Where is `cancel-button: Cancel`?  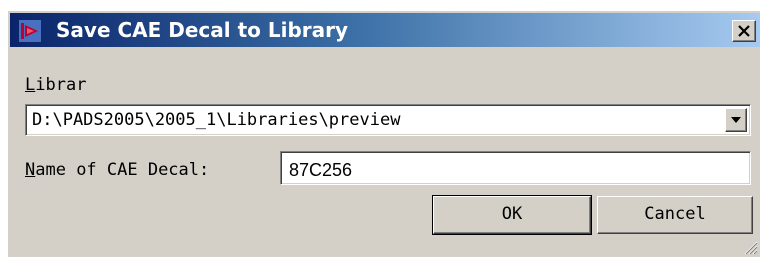
cancel-button: Cancel is located at coordinates (675, 215).